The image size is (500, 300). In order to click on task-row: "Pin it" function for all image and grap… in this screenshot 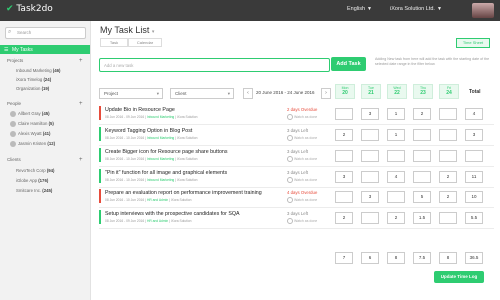, I will do `click(296, 177)`.